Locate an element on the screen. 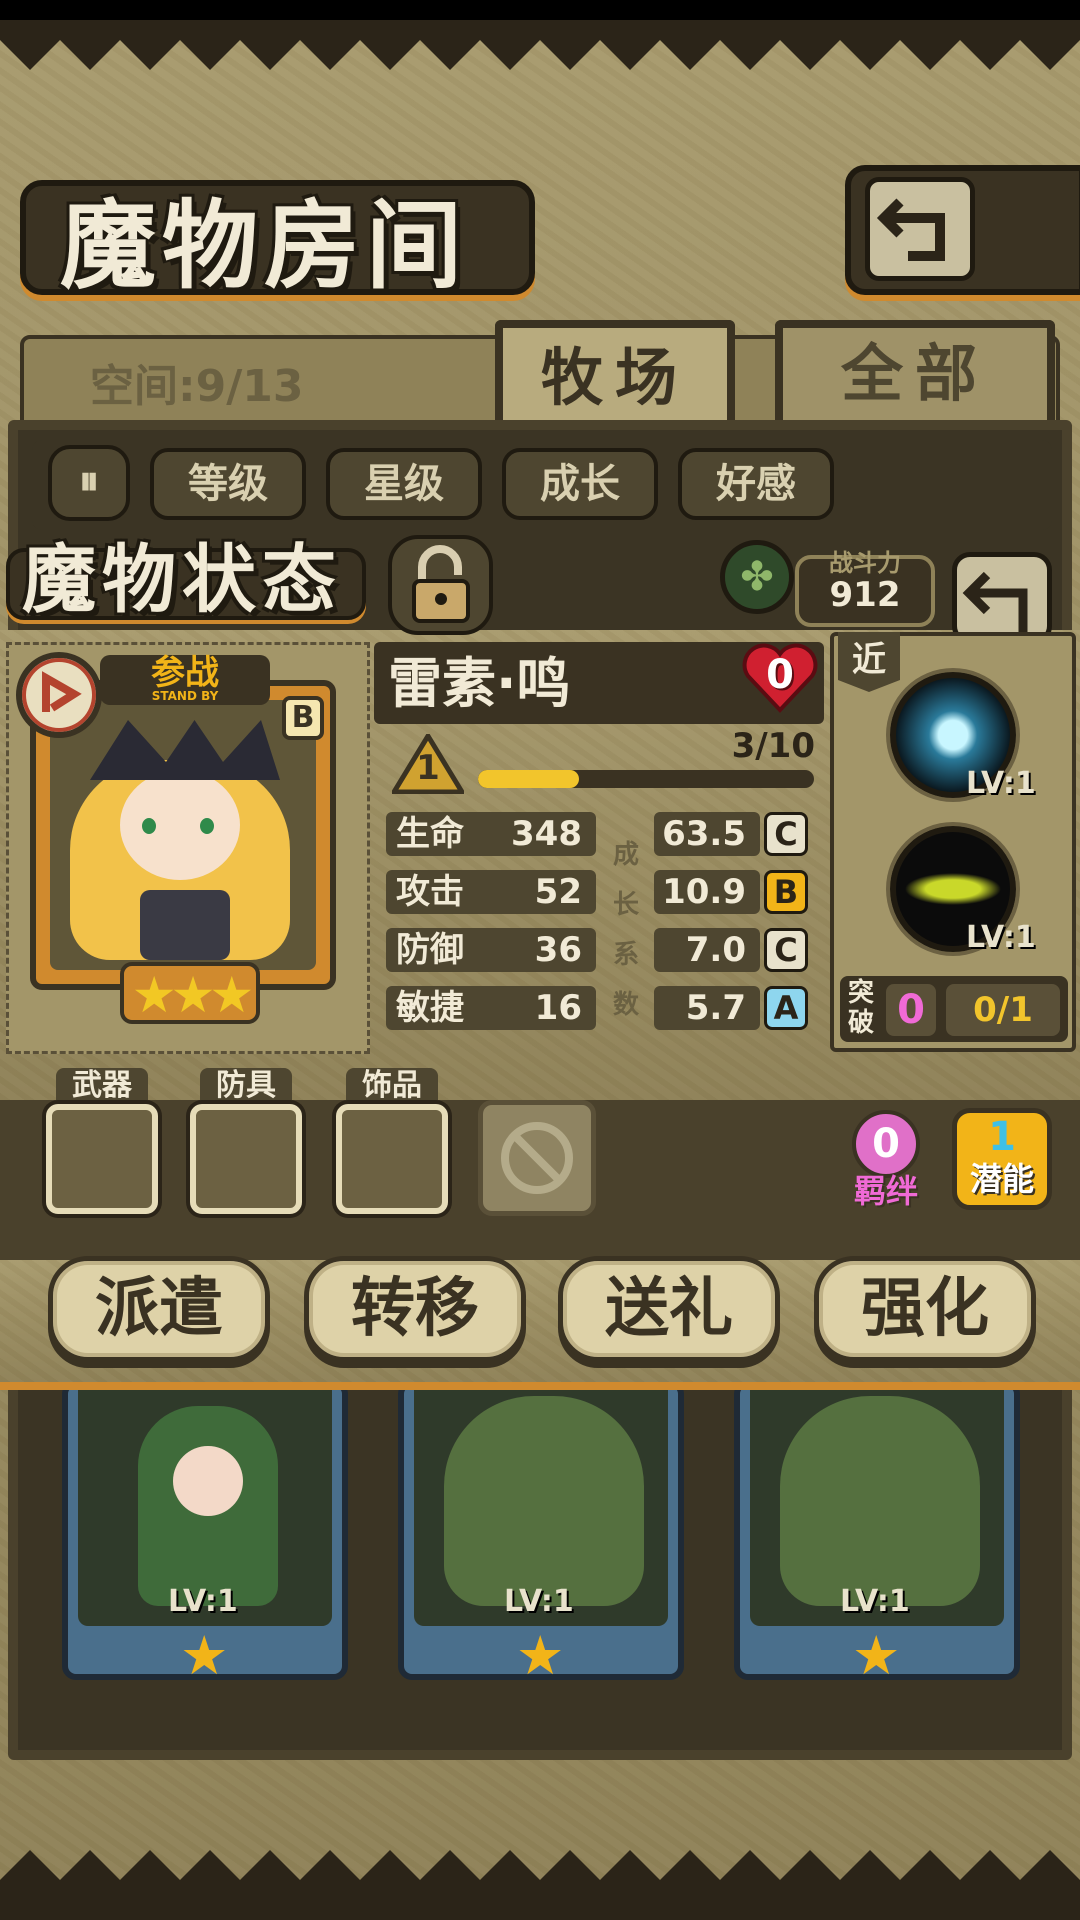 The width and height of the screenshot is (1080, 1920). tab-ranch-label: 牧场 is located at coordinates (614, 377).